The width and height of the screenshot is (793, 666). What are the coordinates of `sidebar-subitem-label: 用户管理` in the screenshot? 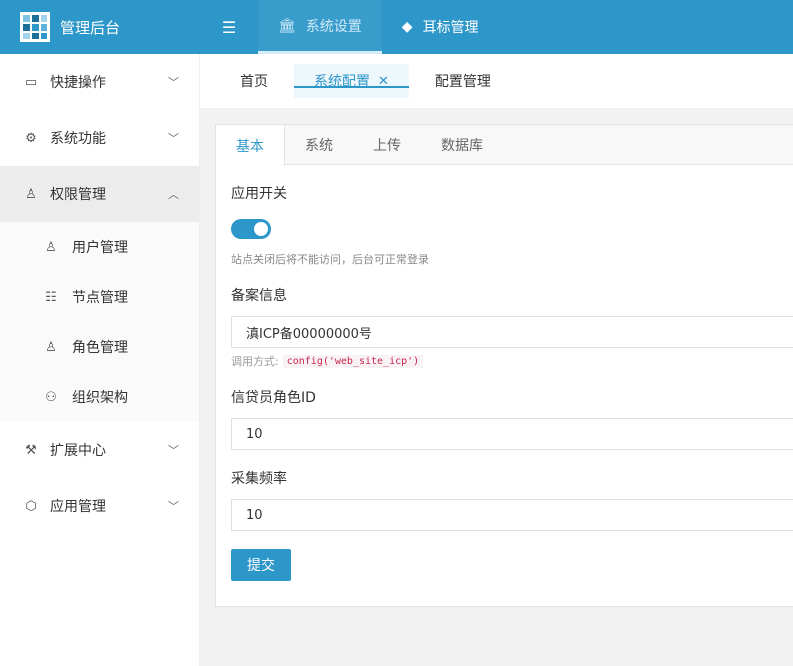 It's located at (100, 248).